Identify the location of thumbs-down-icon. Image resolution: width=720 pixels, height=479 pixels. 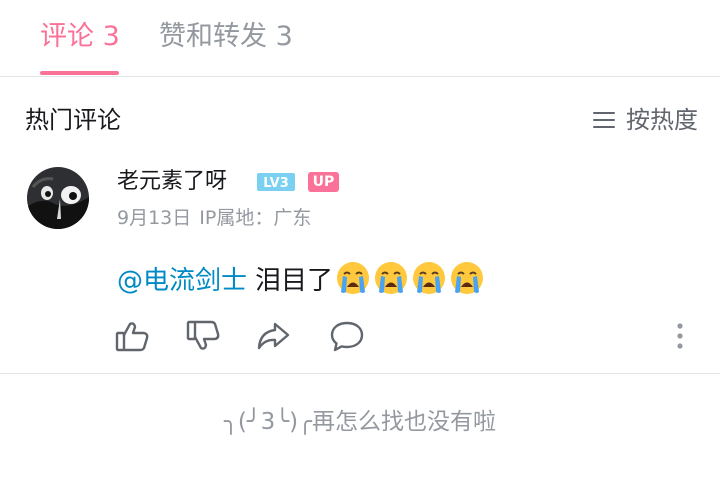
(203, 336).